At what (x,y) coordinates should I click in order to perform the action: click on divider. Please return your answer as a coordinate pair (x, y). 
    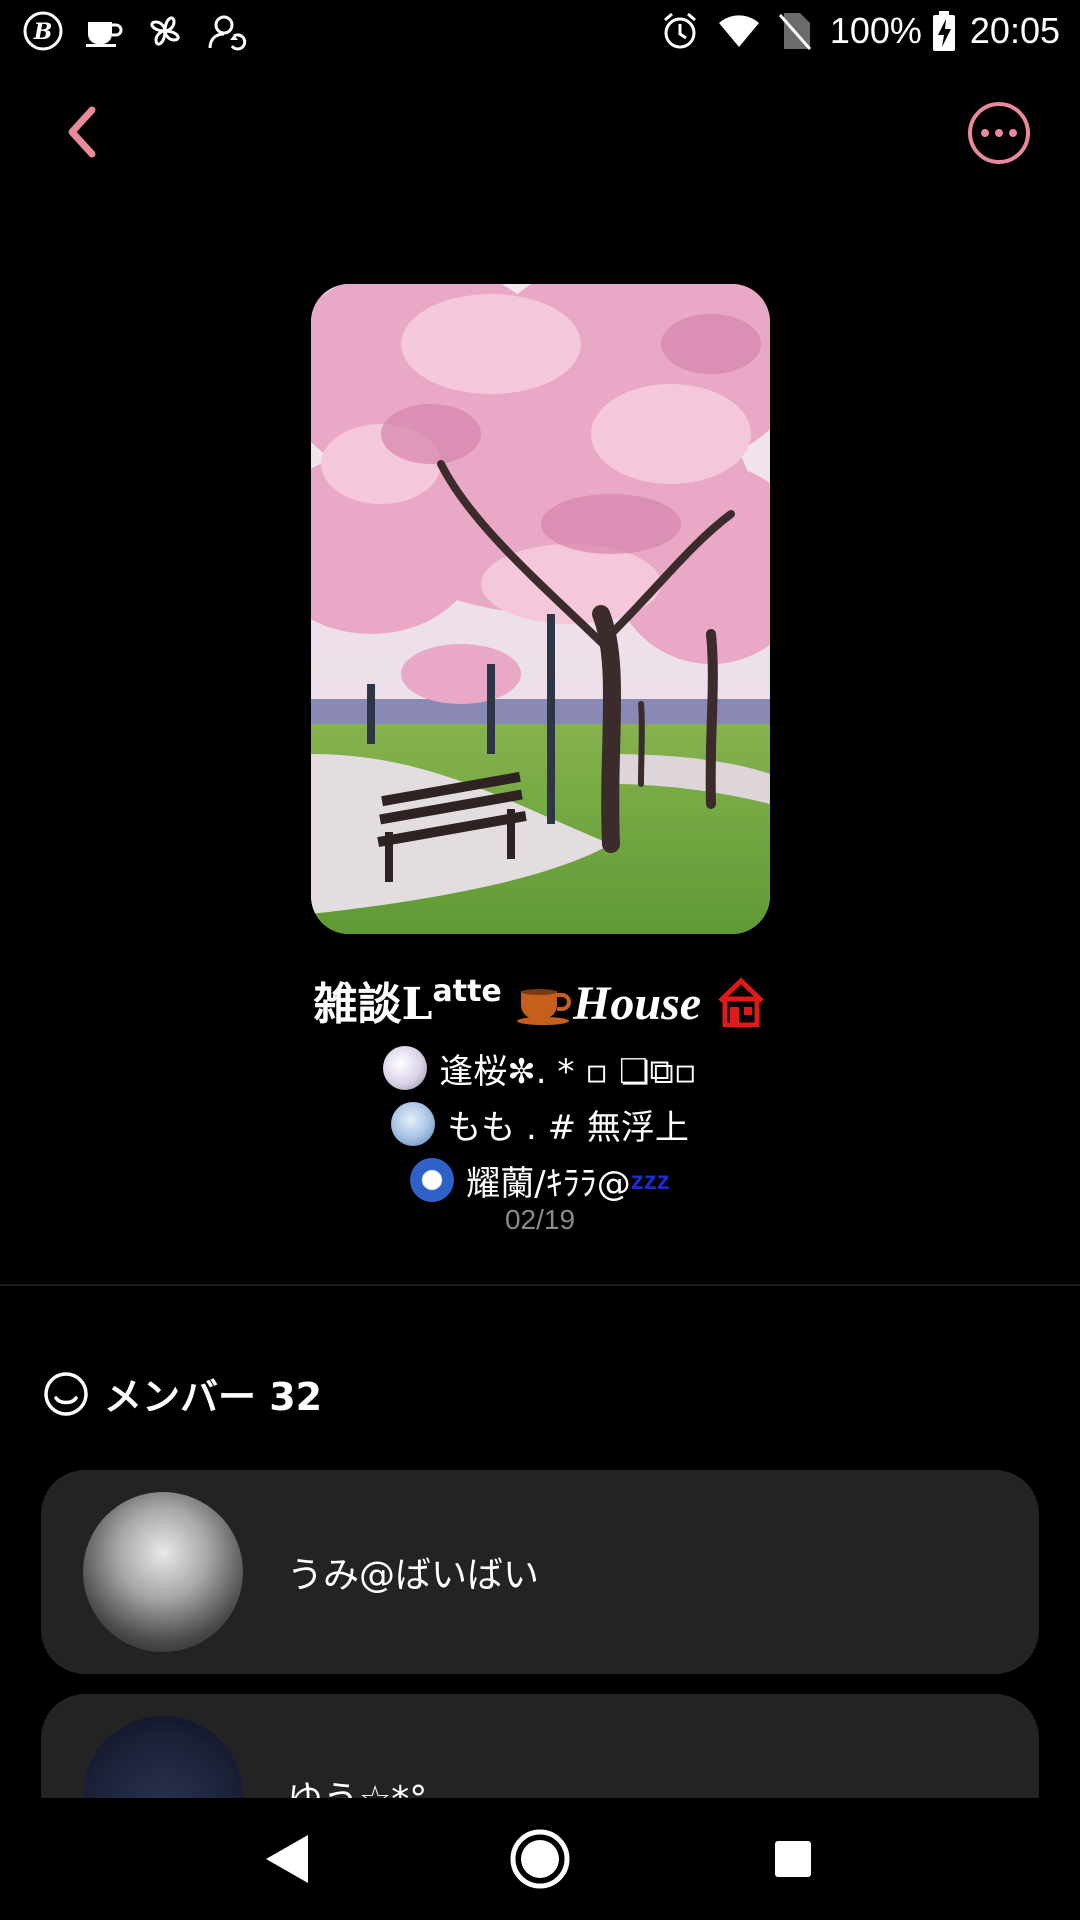
    Looking at the image, I should click on (540, 1285).